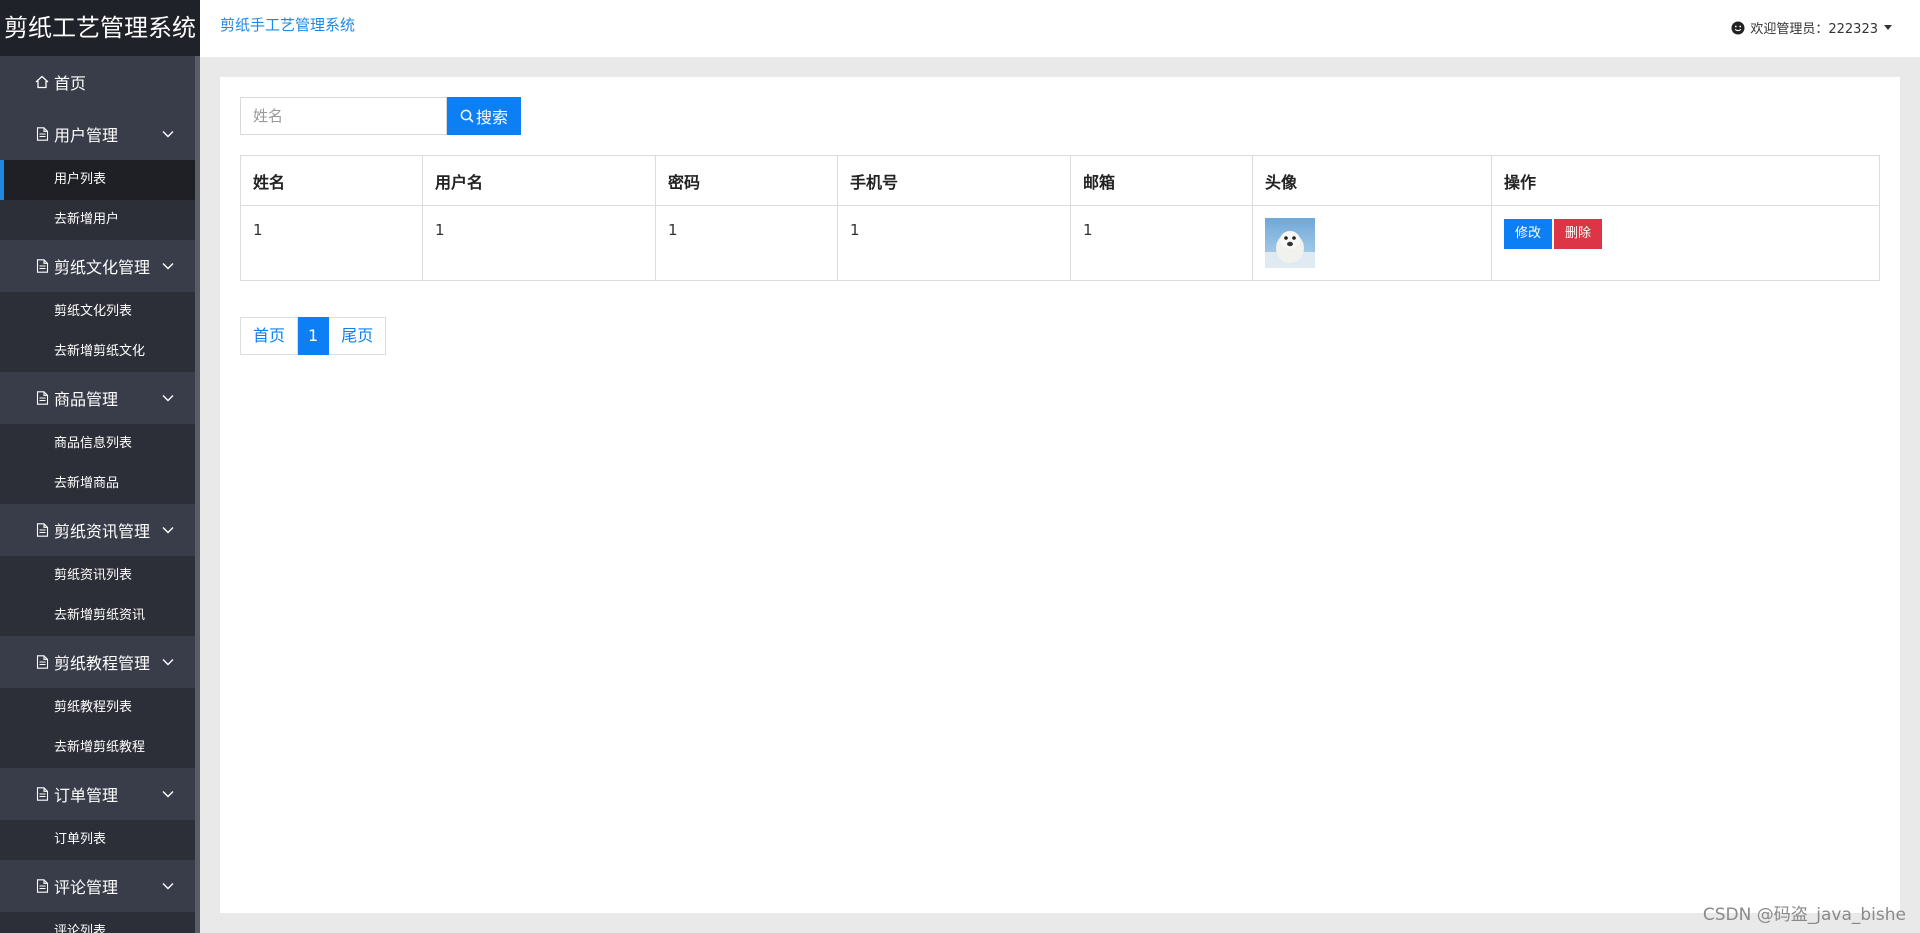 The image size is (1920, 933). Describe the element at coordinates (1888, 27) in the screenshot. I see `caret-down-icon` at that location.